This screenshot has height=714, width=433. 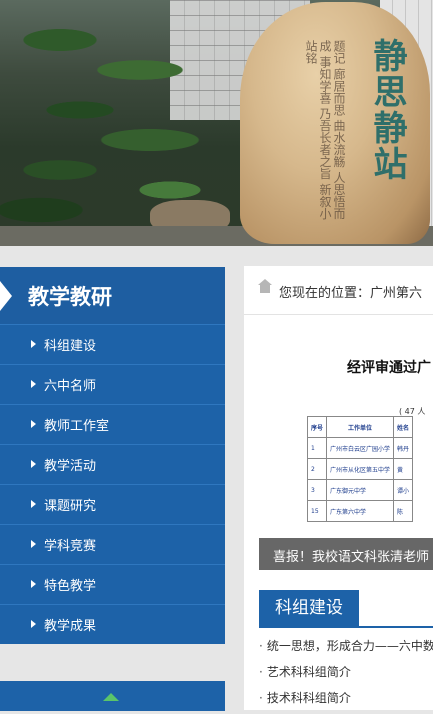 I want to click on table-cell: 广东御元中学, so click(x=360, y=490).